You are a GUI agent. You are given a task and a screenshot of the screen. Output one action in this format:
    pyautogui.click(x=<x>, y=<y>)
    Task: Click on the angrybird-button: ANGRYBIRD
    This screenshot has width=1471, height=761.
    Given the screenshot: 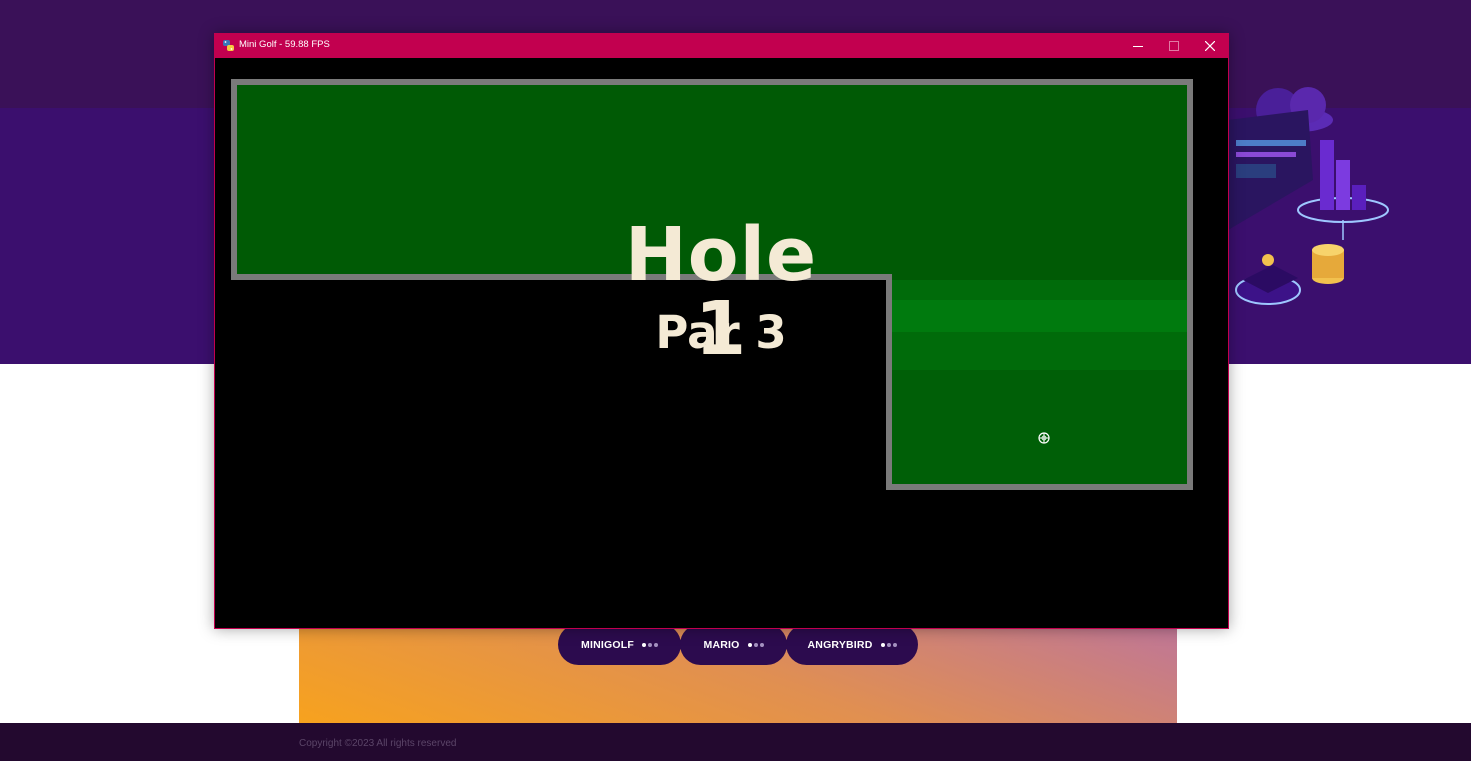 What is the action you would take?
    pyautogui.click(x=852, y=644)
    